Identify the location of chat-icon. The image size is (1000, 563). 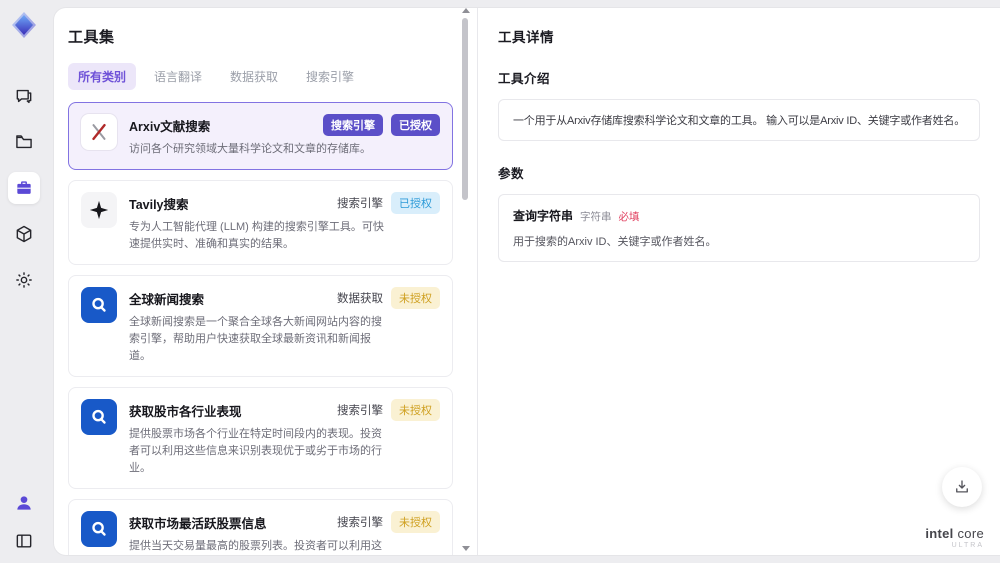
(24, 96).